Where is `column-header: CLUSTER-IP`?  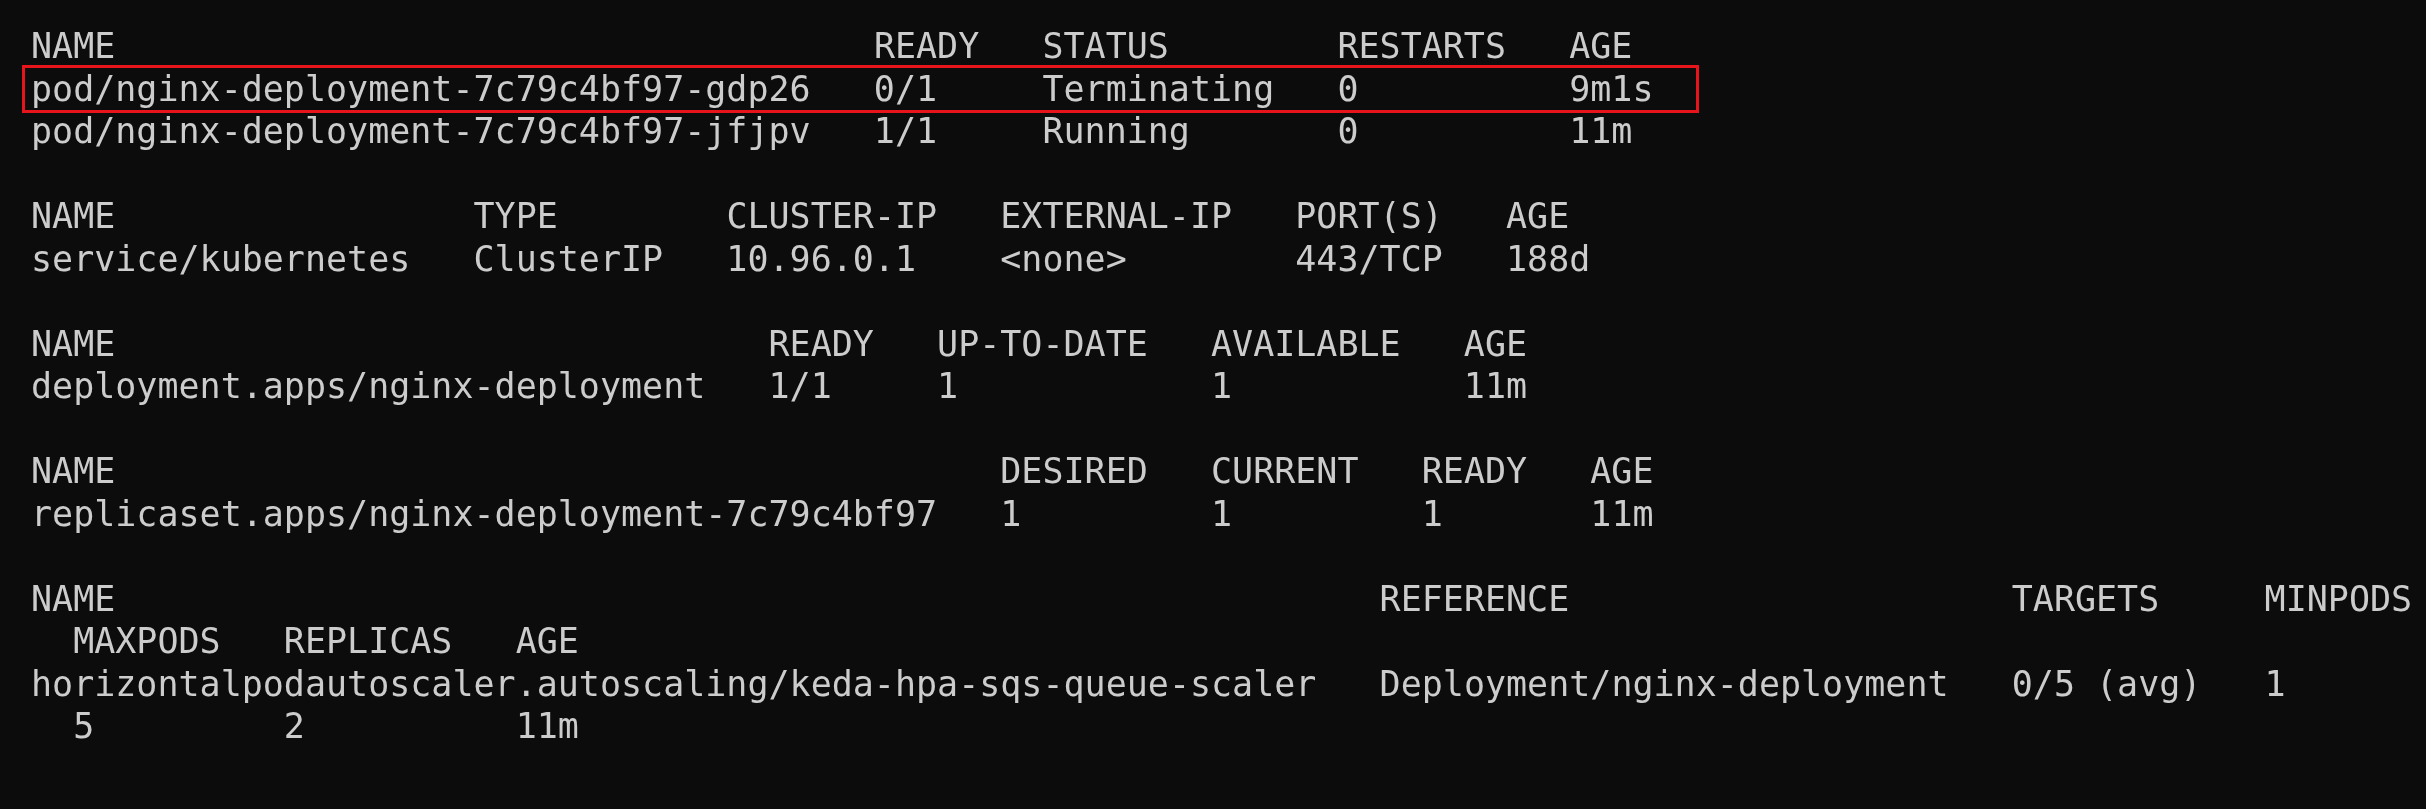
column-header: CLUSTER-IP is located at coordinates (832, 216).